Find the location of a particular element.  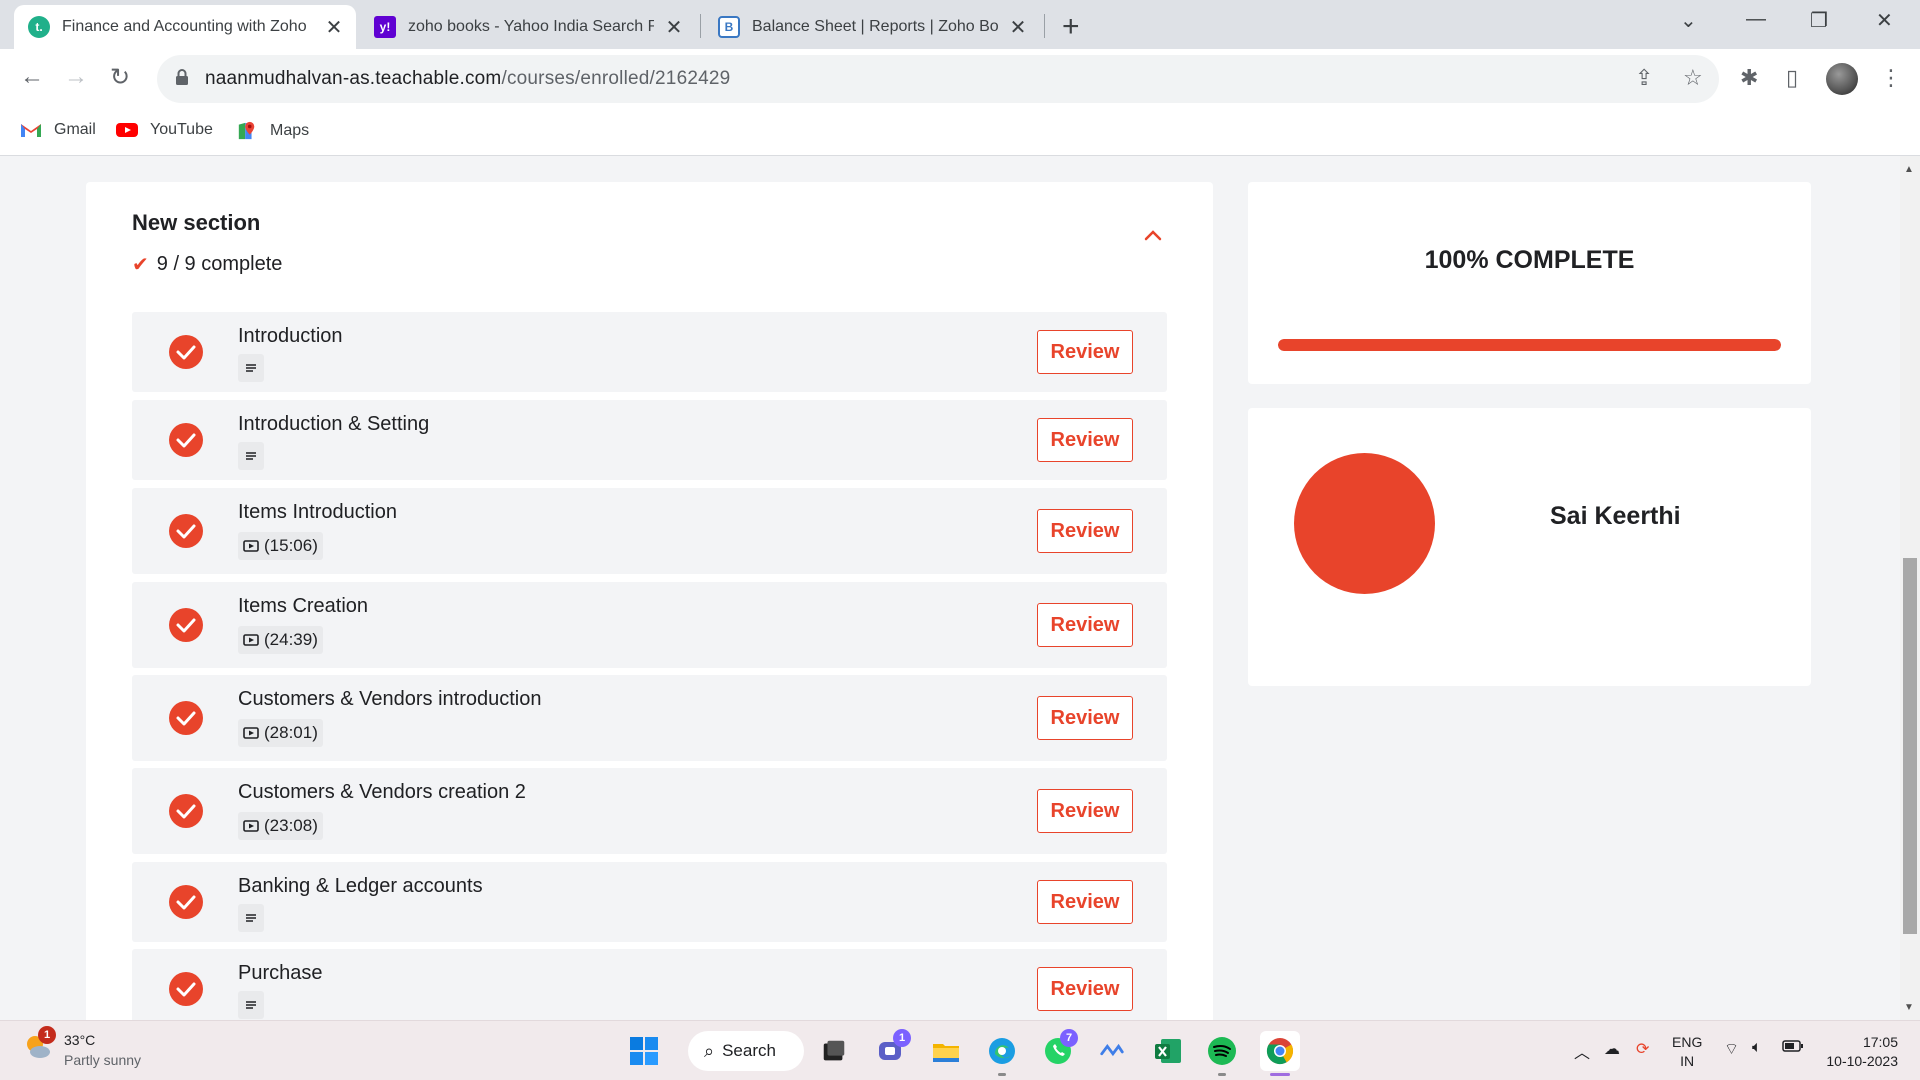

task-view-icon is located at coordinates (834, 1051).